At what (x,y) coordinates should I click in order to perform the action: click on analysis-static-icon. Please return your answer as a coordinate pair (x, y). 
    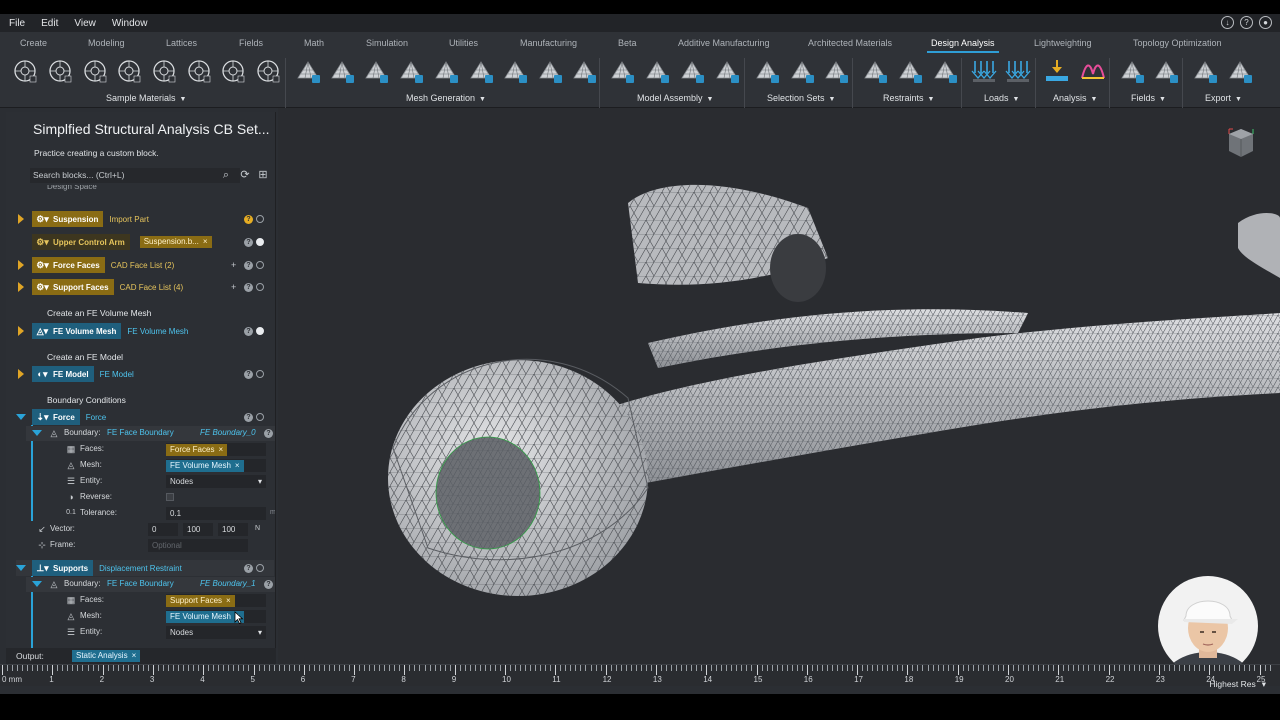
    Looking at the image, I should click on (1057, 71).